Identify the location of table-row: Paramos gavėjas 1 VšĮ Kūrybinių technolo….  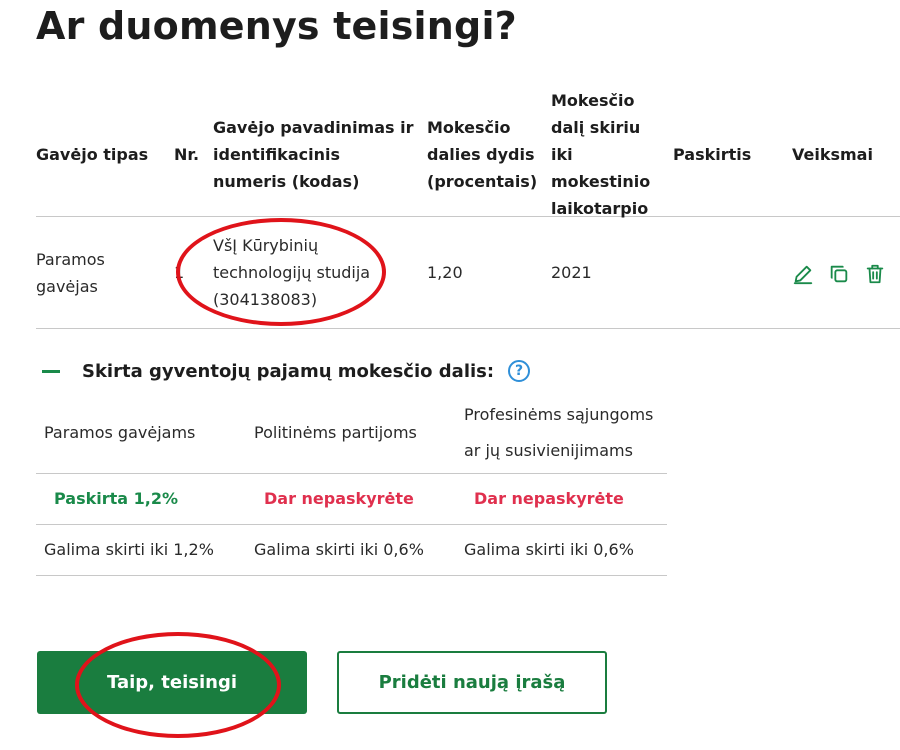
(468, 273).